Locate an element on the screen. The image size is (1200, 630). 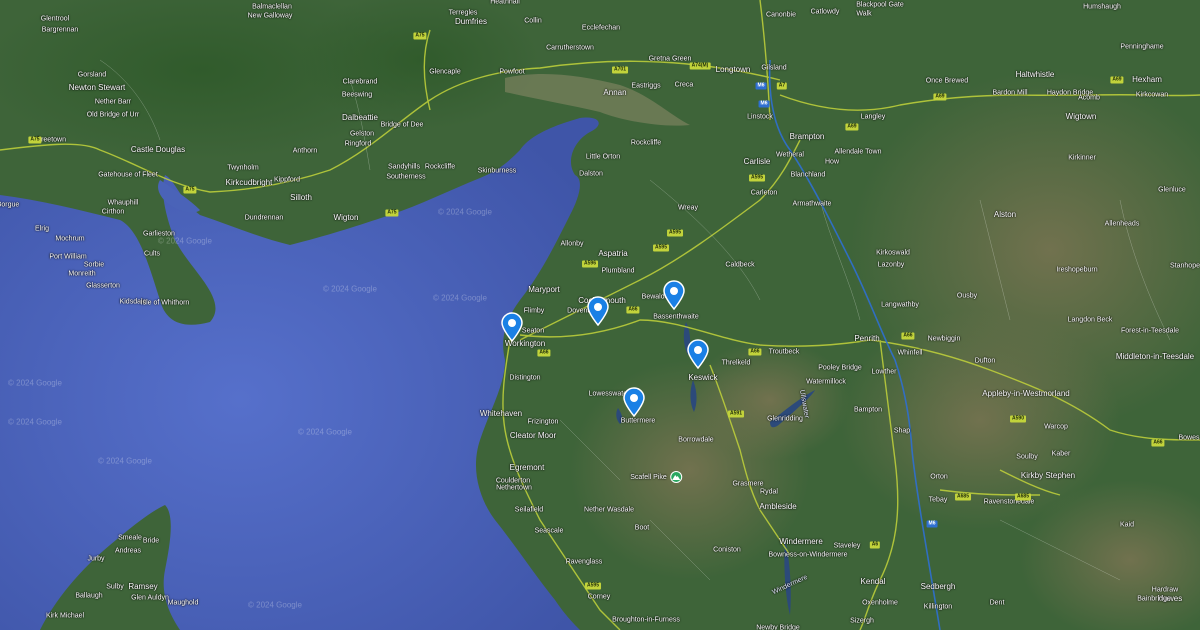
place-label: Glasserton is located at coordinates (103, 286).